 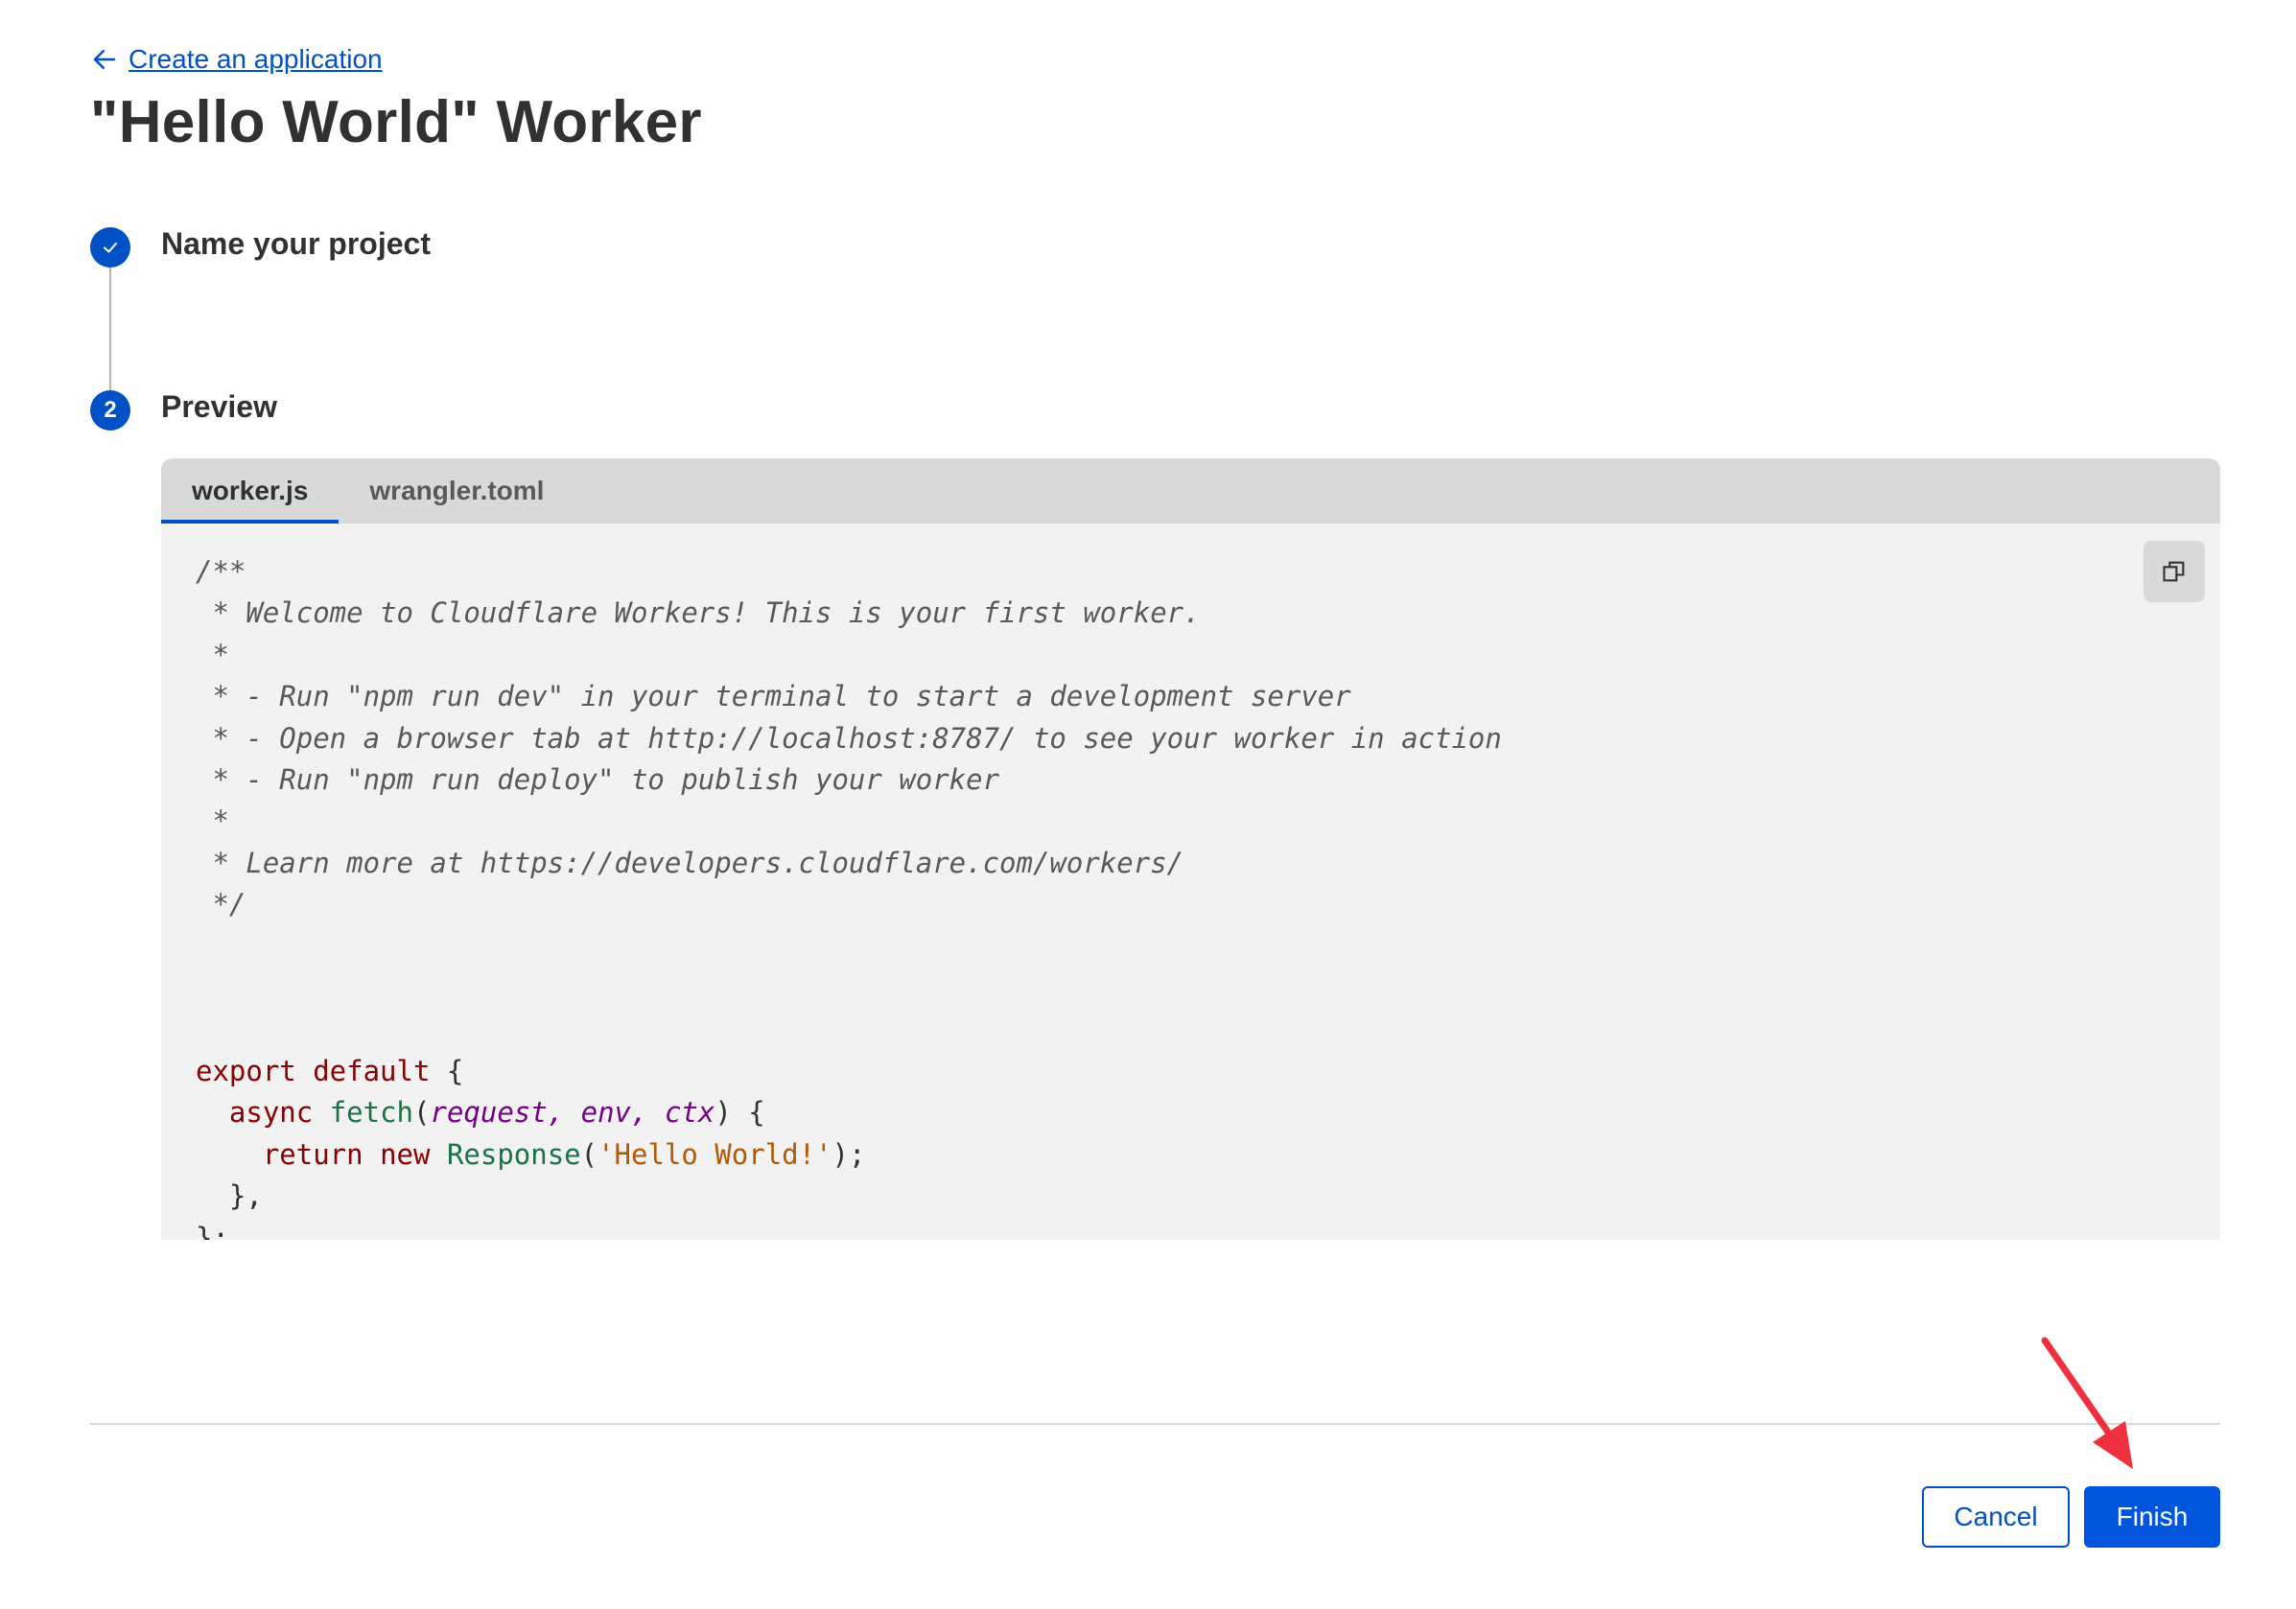 I want to click on code-token: 'Hello World!', so click(x=714, y=1154).